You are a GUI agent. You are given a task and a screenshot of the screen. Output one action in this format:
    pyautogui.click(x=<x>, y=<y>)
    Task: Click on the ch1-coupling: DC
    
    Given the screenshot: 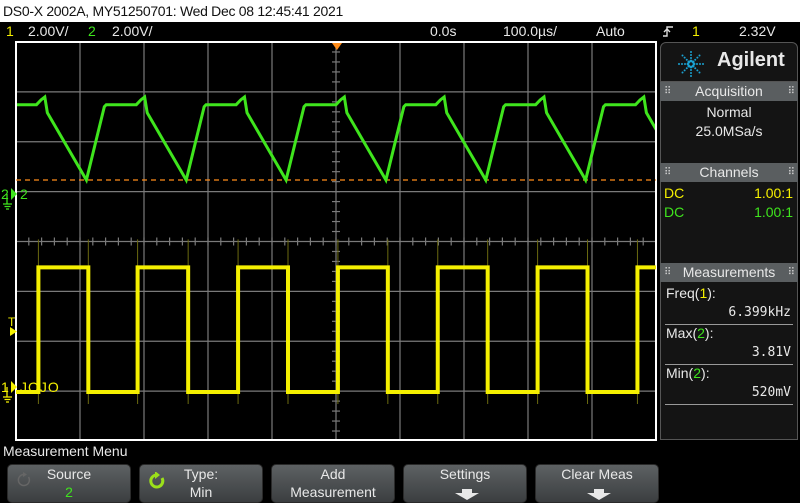 What is the action you would take?
    pyautogui.click(x=674, y=193)
    